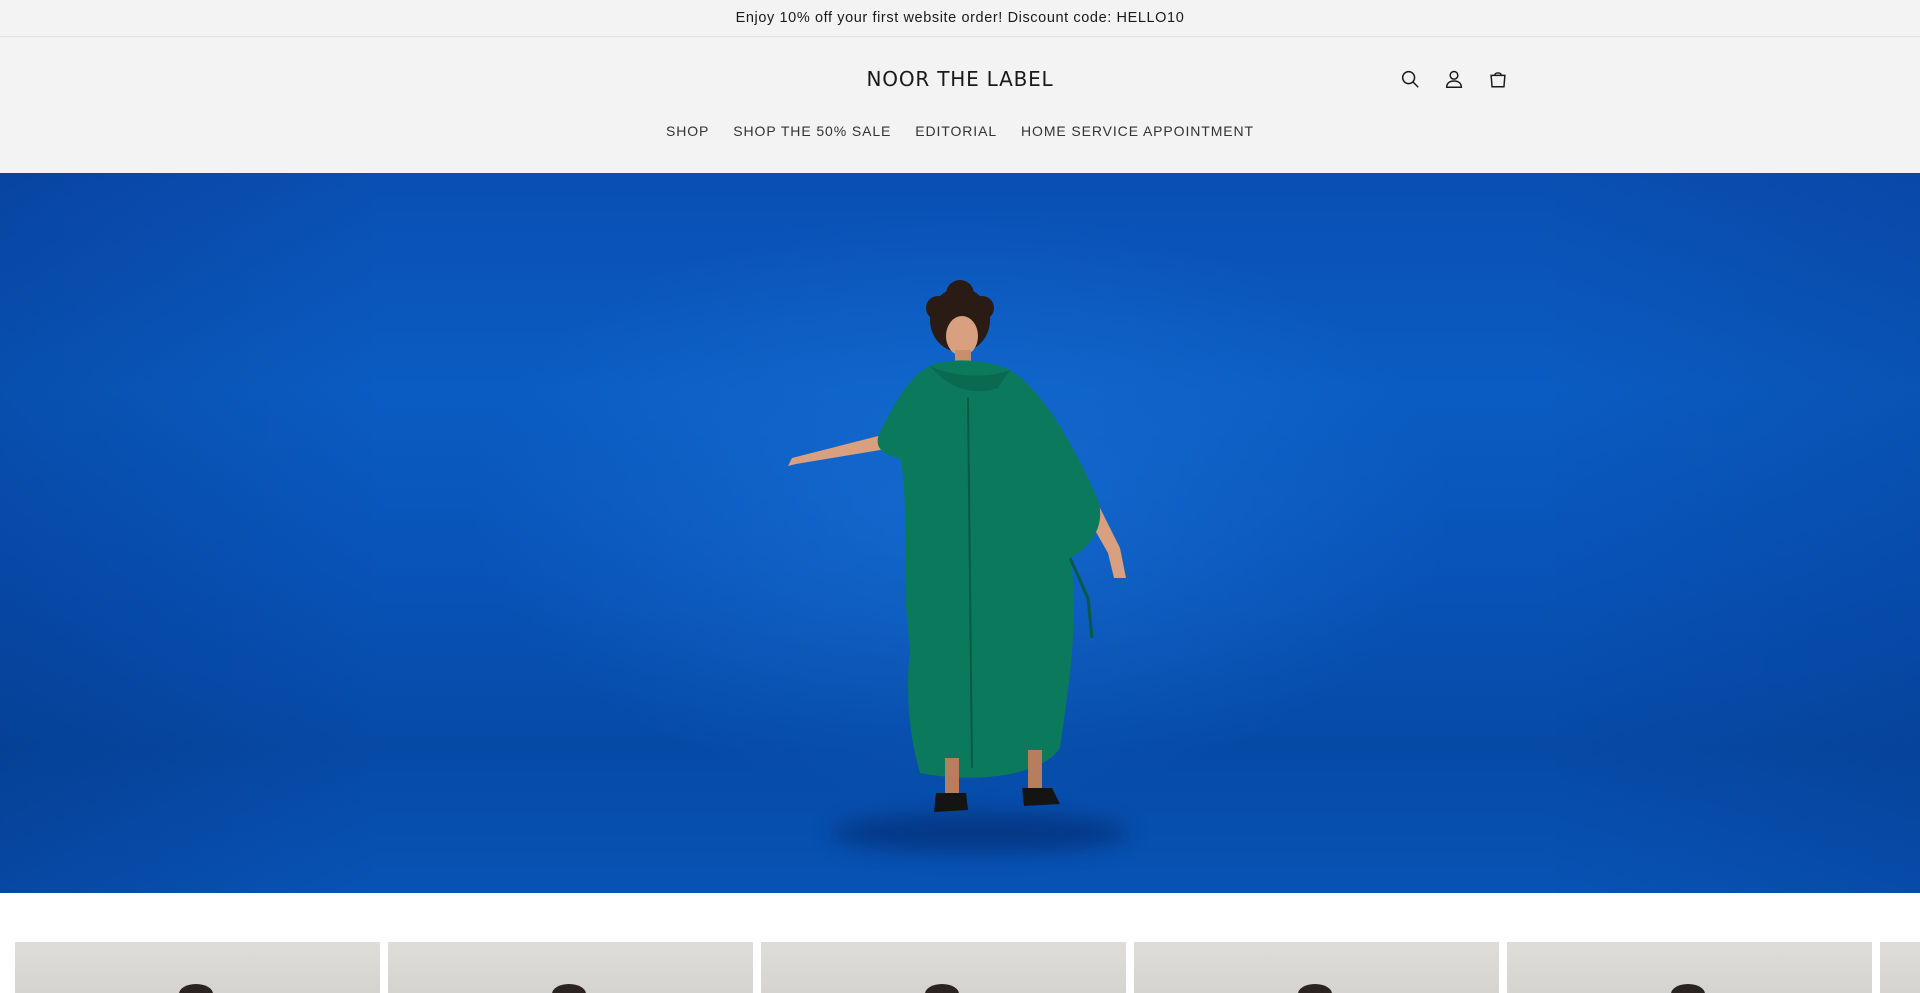 Image resolution: width=1920 pixels, height=993 pixels. Describe the element at coordinates (687, 131) in the screenshot. I see `nav-item-shop: SHOP` at that location.